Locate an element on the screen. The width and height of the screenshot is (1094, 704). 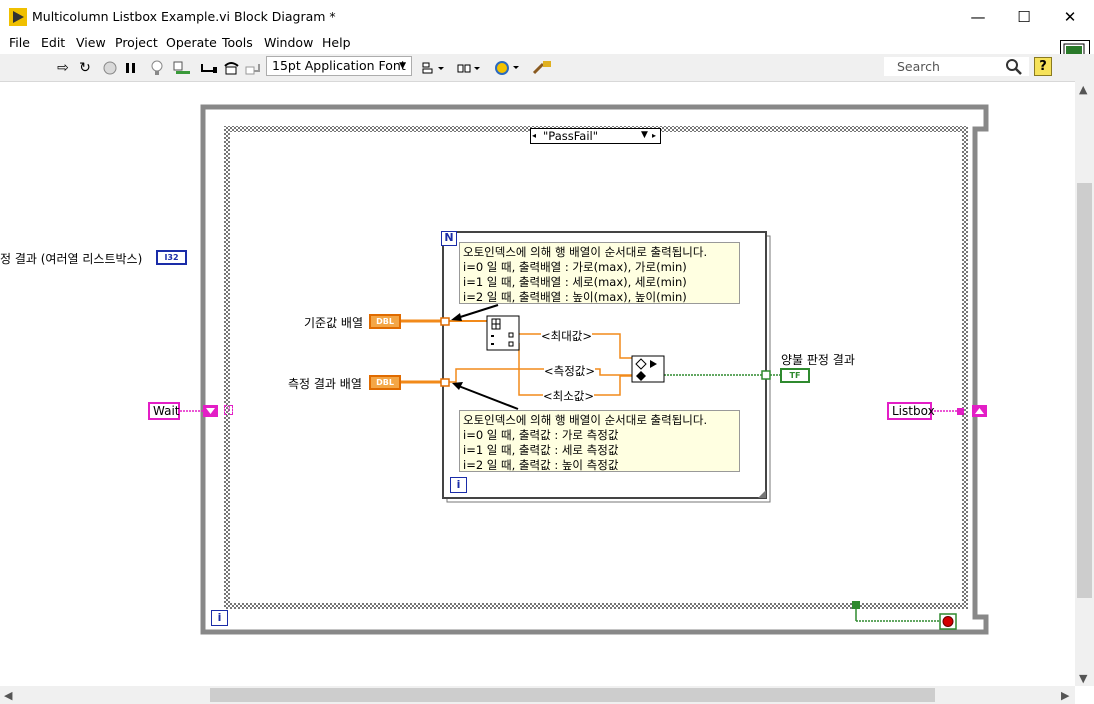
distribute-objects-icon is located at coordinates (469, 68).